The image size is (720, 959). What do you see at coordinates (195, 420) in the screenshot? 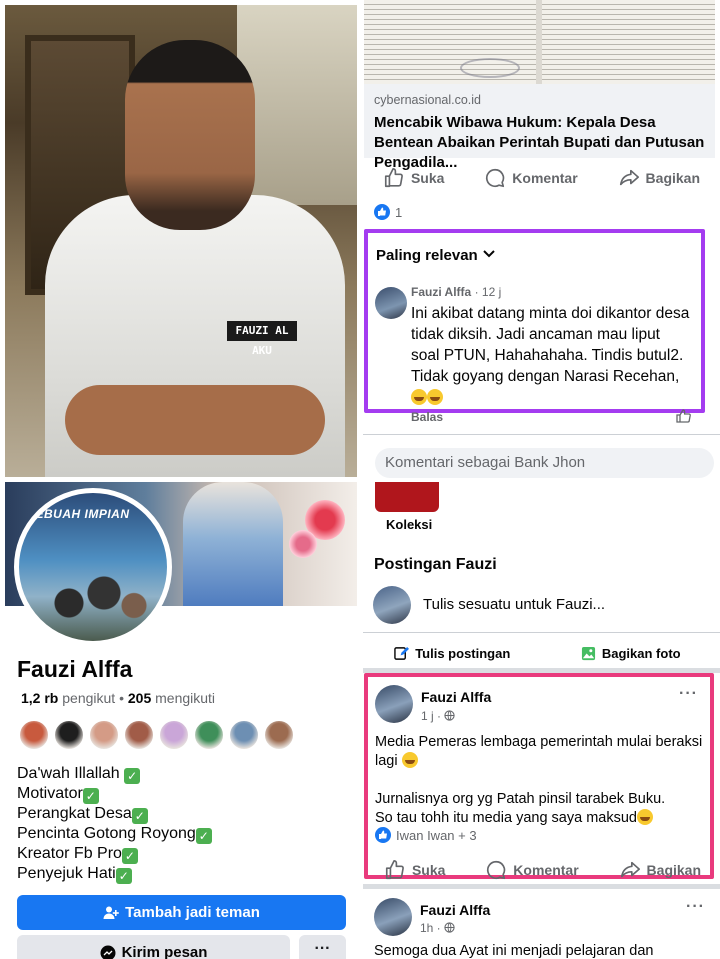
I see `photo-arm` at bounding box center [195, 420].